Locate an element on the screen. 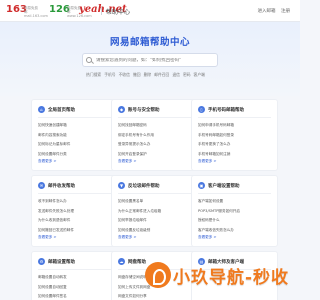  card-link: 邮件内容搜索功能 is located at coordinates (54, 136).